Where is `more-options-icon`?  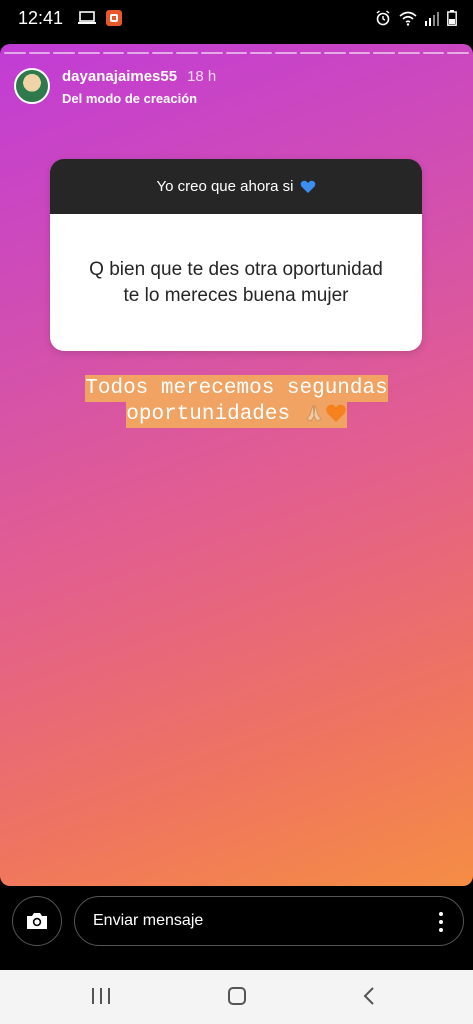 more-options-icon is located at coordinates (441, 922).